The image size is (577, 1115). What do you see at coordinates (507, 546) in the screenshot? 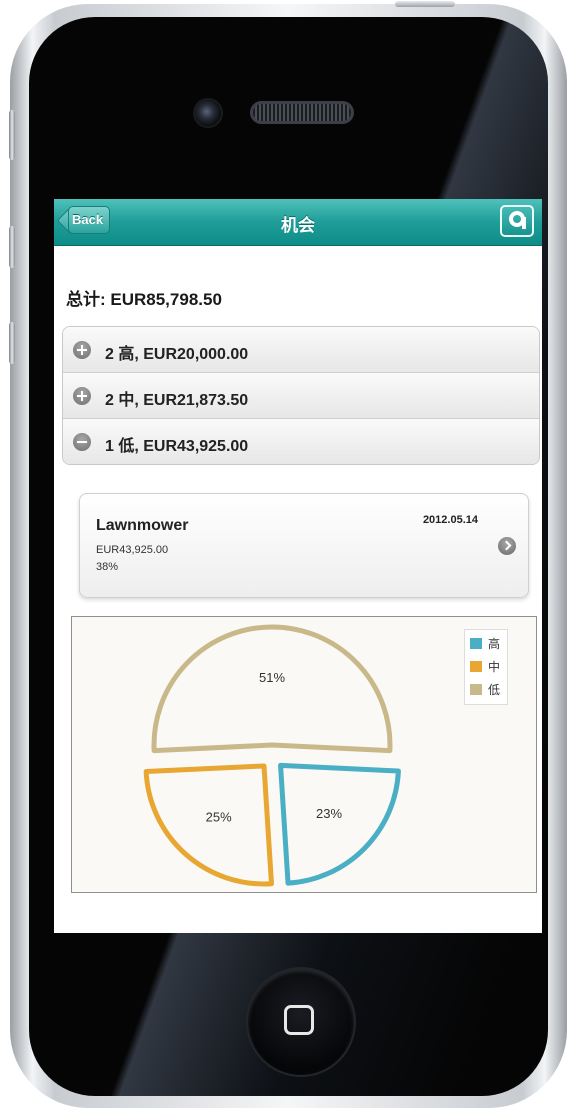
I see `chevron-right-icon` at bounding box center [507, 546].